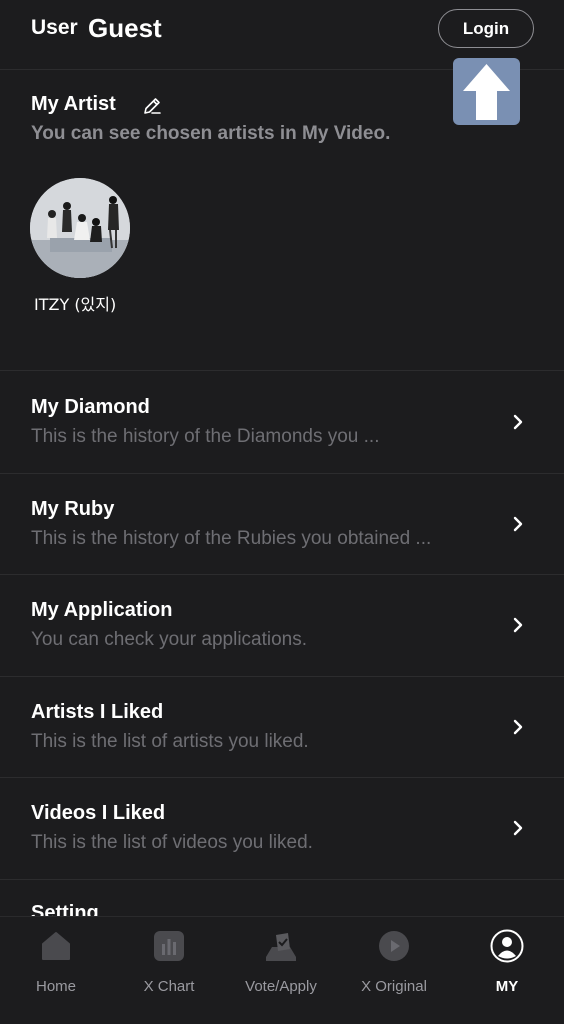  I want to click on tab-label: MY, so click(507, 986).